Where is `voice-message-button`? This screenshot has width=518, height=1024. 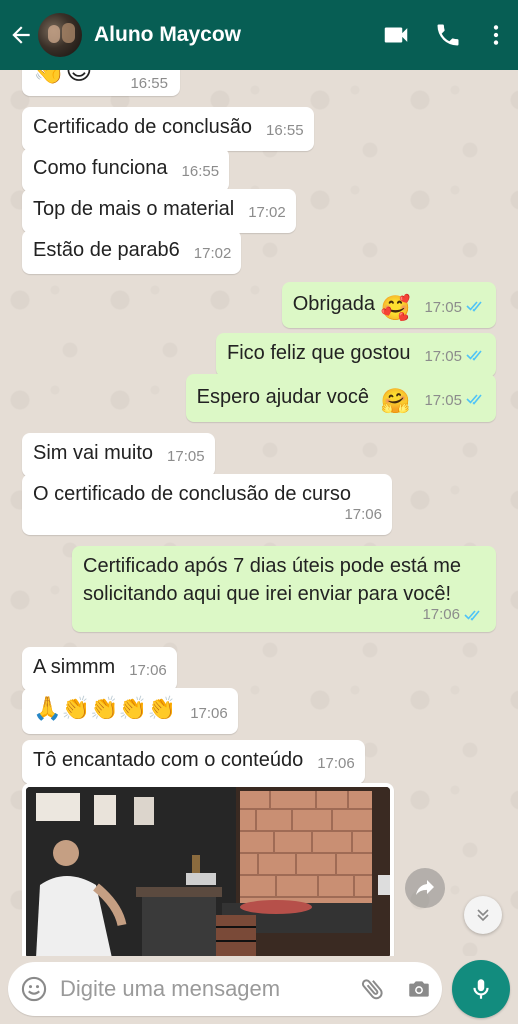
voice-message-button is located at coordinates (481, 989).